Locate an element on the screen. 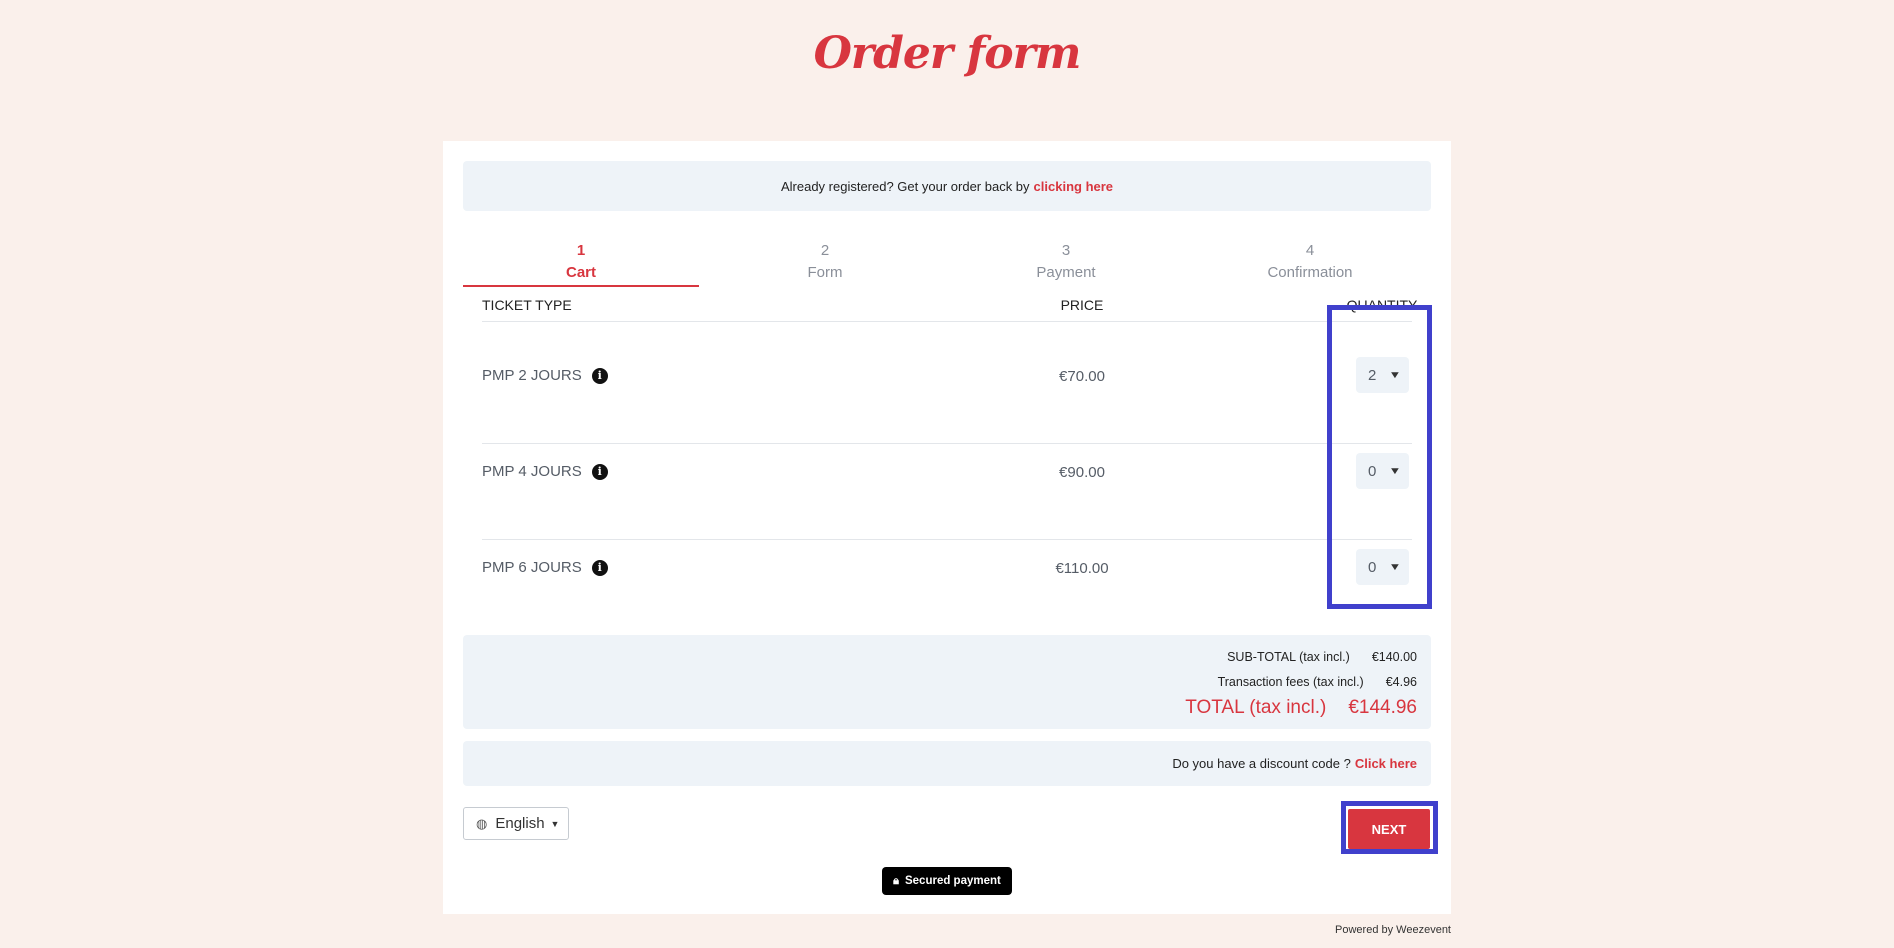 The height and width of the screenshot is (948, 1894). subtotal-line: SUB-TOTAL (tax incl.) €140.00 is located at coordinates (1322, 657).